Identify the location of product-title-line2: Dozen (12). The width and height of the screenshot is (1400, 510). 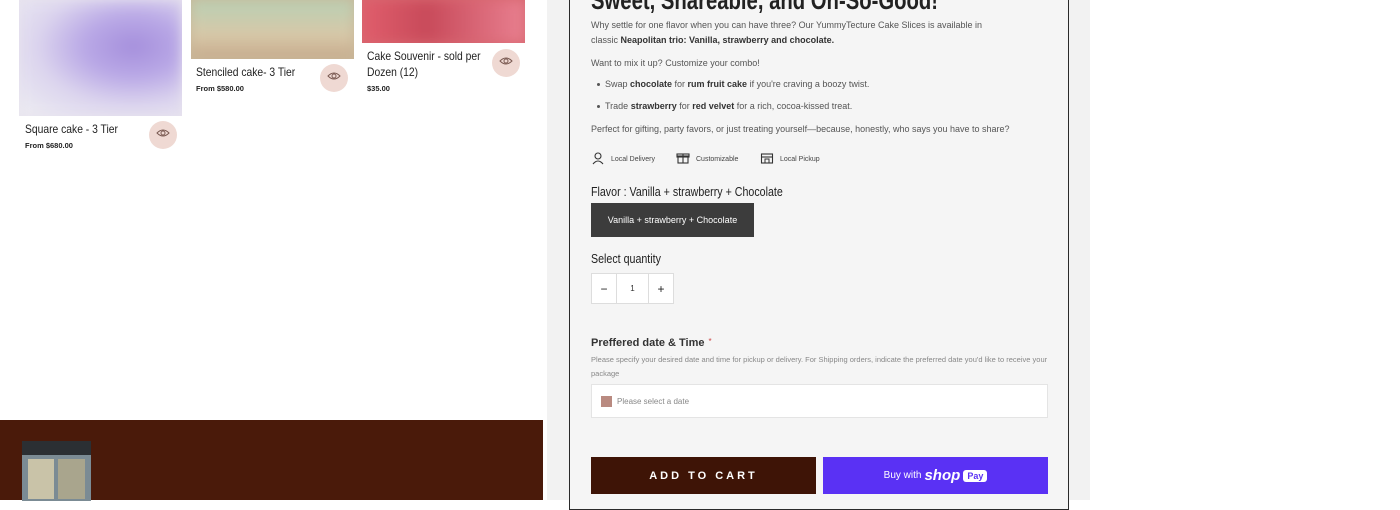
(393, 72).